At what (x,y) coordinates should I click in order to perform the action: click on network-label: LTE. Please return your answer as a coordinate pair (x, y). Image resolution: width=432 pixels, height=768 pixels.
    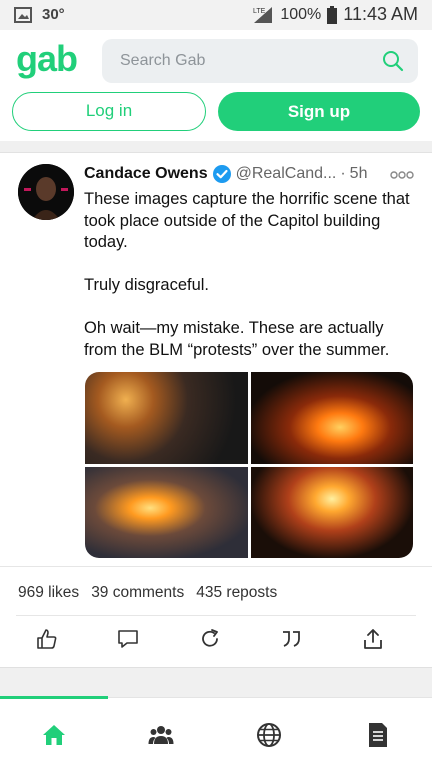
    Looking at the image, I should click on (259, 11).